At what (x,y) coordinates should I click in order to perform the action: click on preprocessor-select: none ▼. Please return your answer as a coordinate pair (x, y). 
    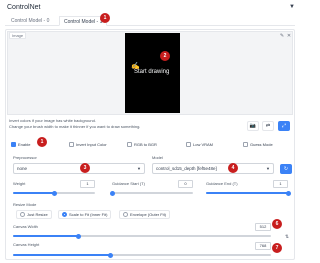
    Looking at the image, I should click on (79, 168).